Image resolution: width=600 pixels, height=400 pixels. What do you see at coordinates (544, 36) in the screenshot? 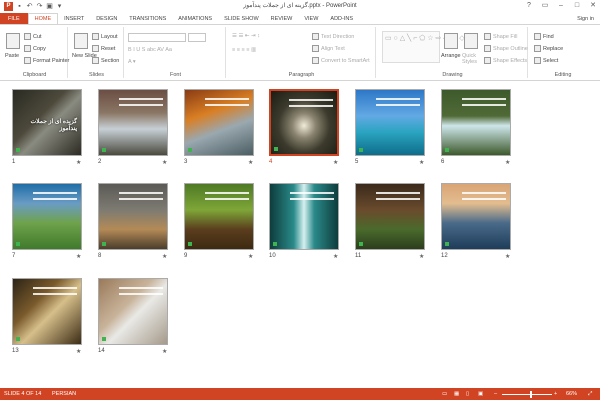
I see `find-button: Find` at bounding box center [544, 36].